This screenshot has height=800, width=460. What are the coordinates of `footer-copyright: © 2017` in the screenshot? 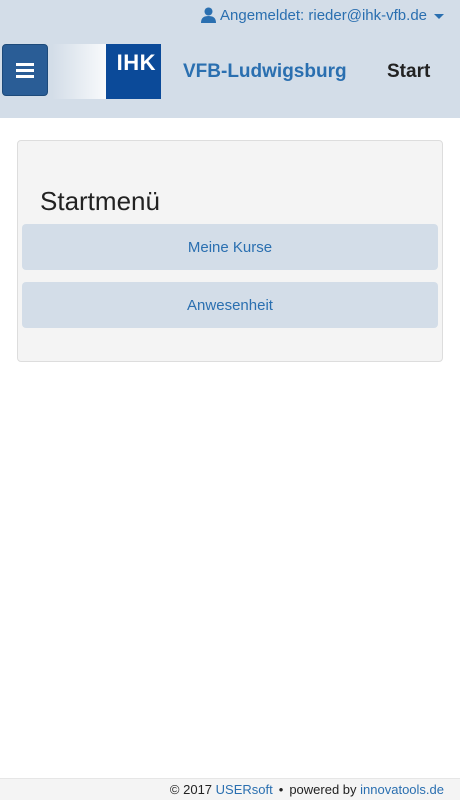 It's located at (191, 789).